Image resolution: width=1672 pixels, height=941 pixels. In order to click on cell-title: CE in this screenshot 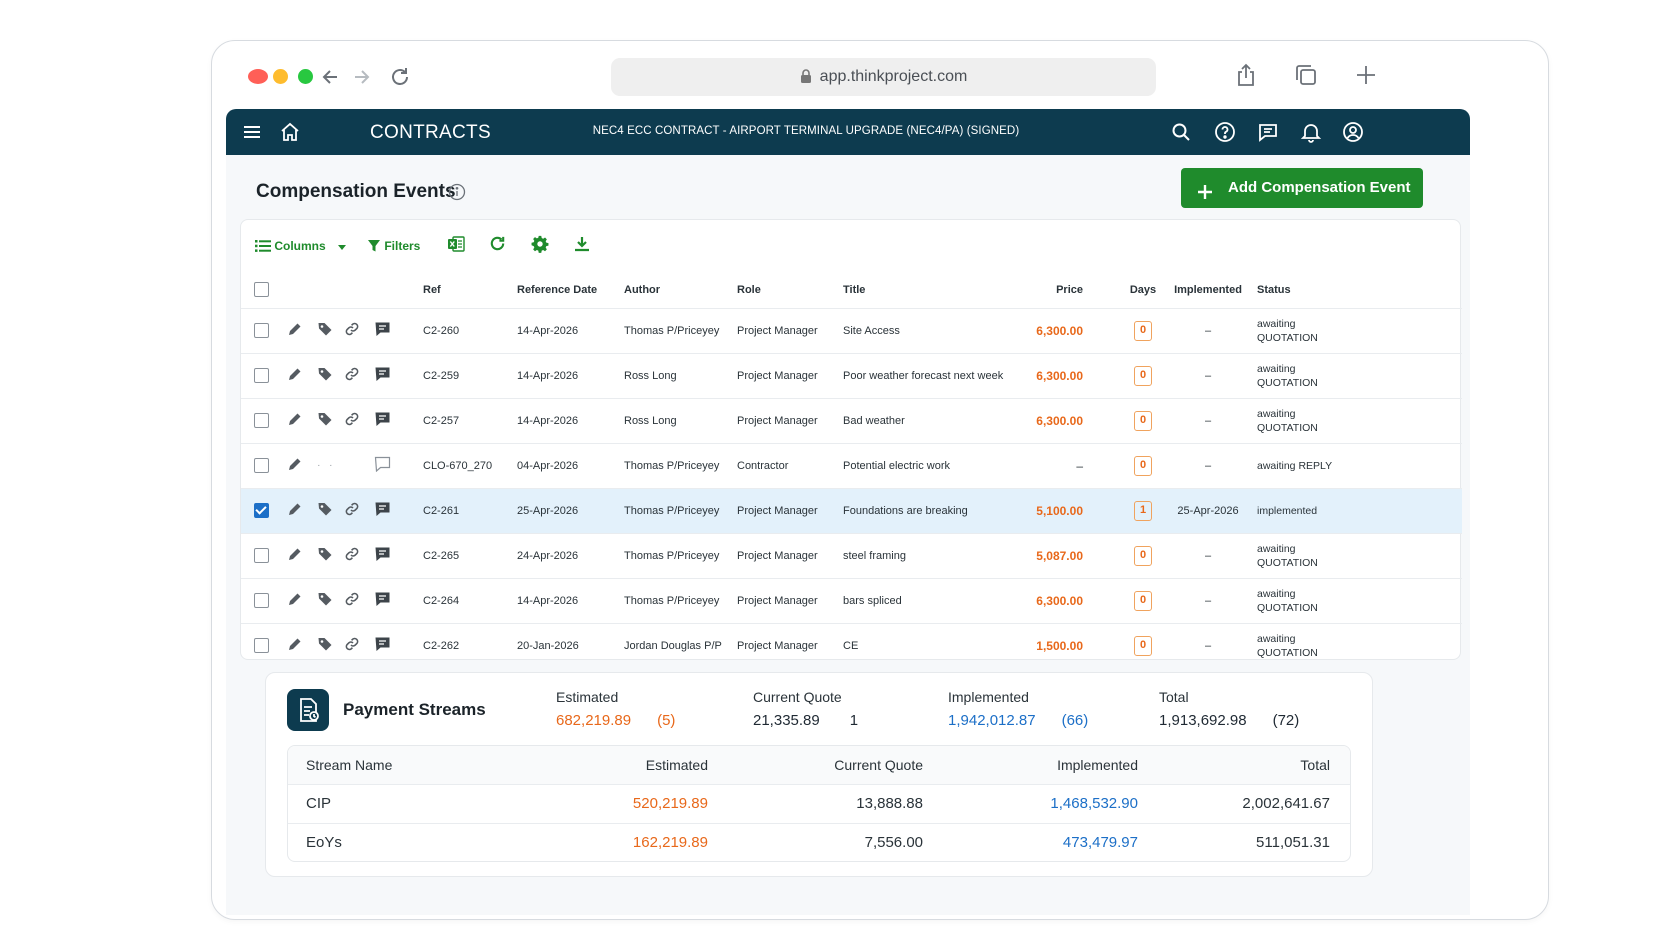, I will do `click(938, 645)`.